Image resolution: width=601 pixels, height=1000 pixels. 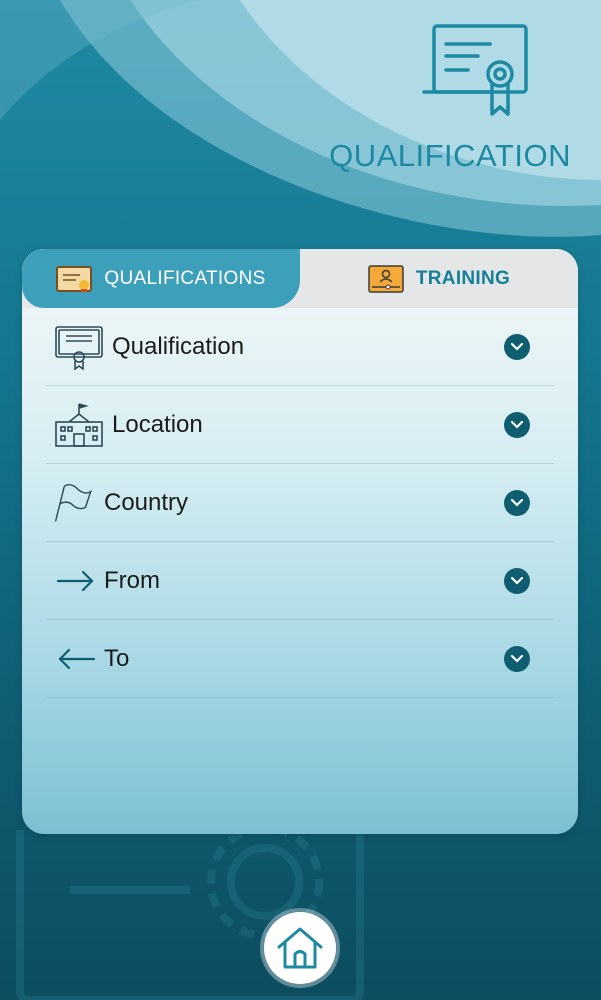 I want to click on tab-qualifications: QUALIFICATIONS, so click(x=161, y=278).